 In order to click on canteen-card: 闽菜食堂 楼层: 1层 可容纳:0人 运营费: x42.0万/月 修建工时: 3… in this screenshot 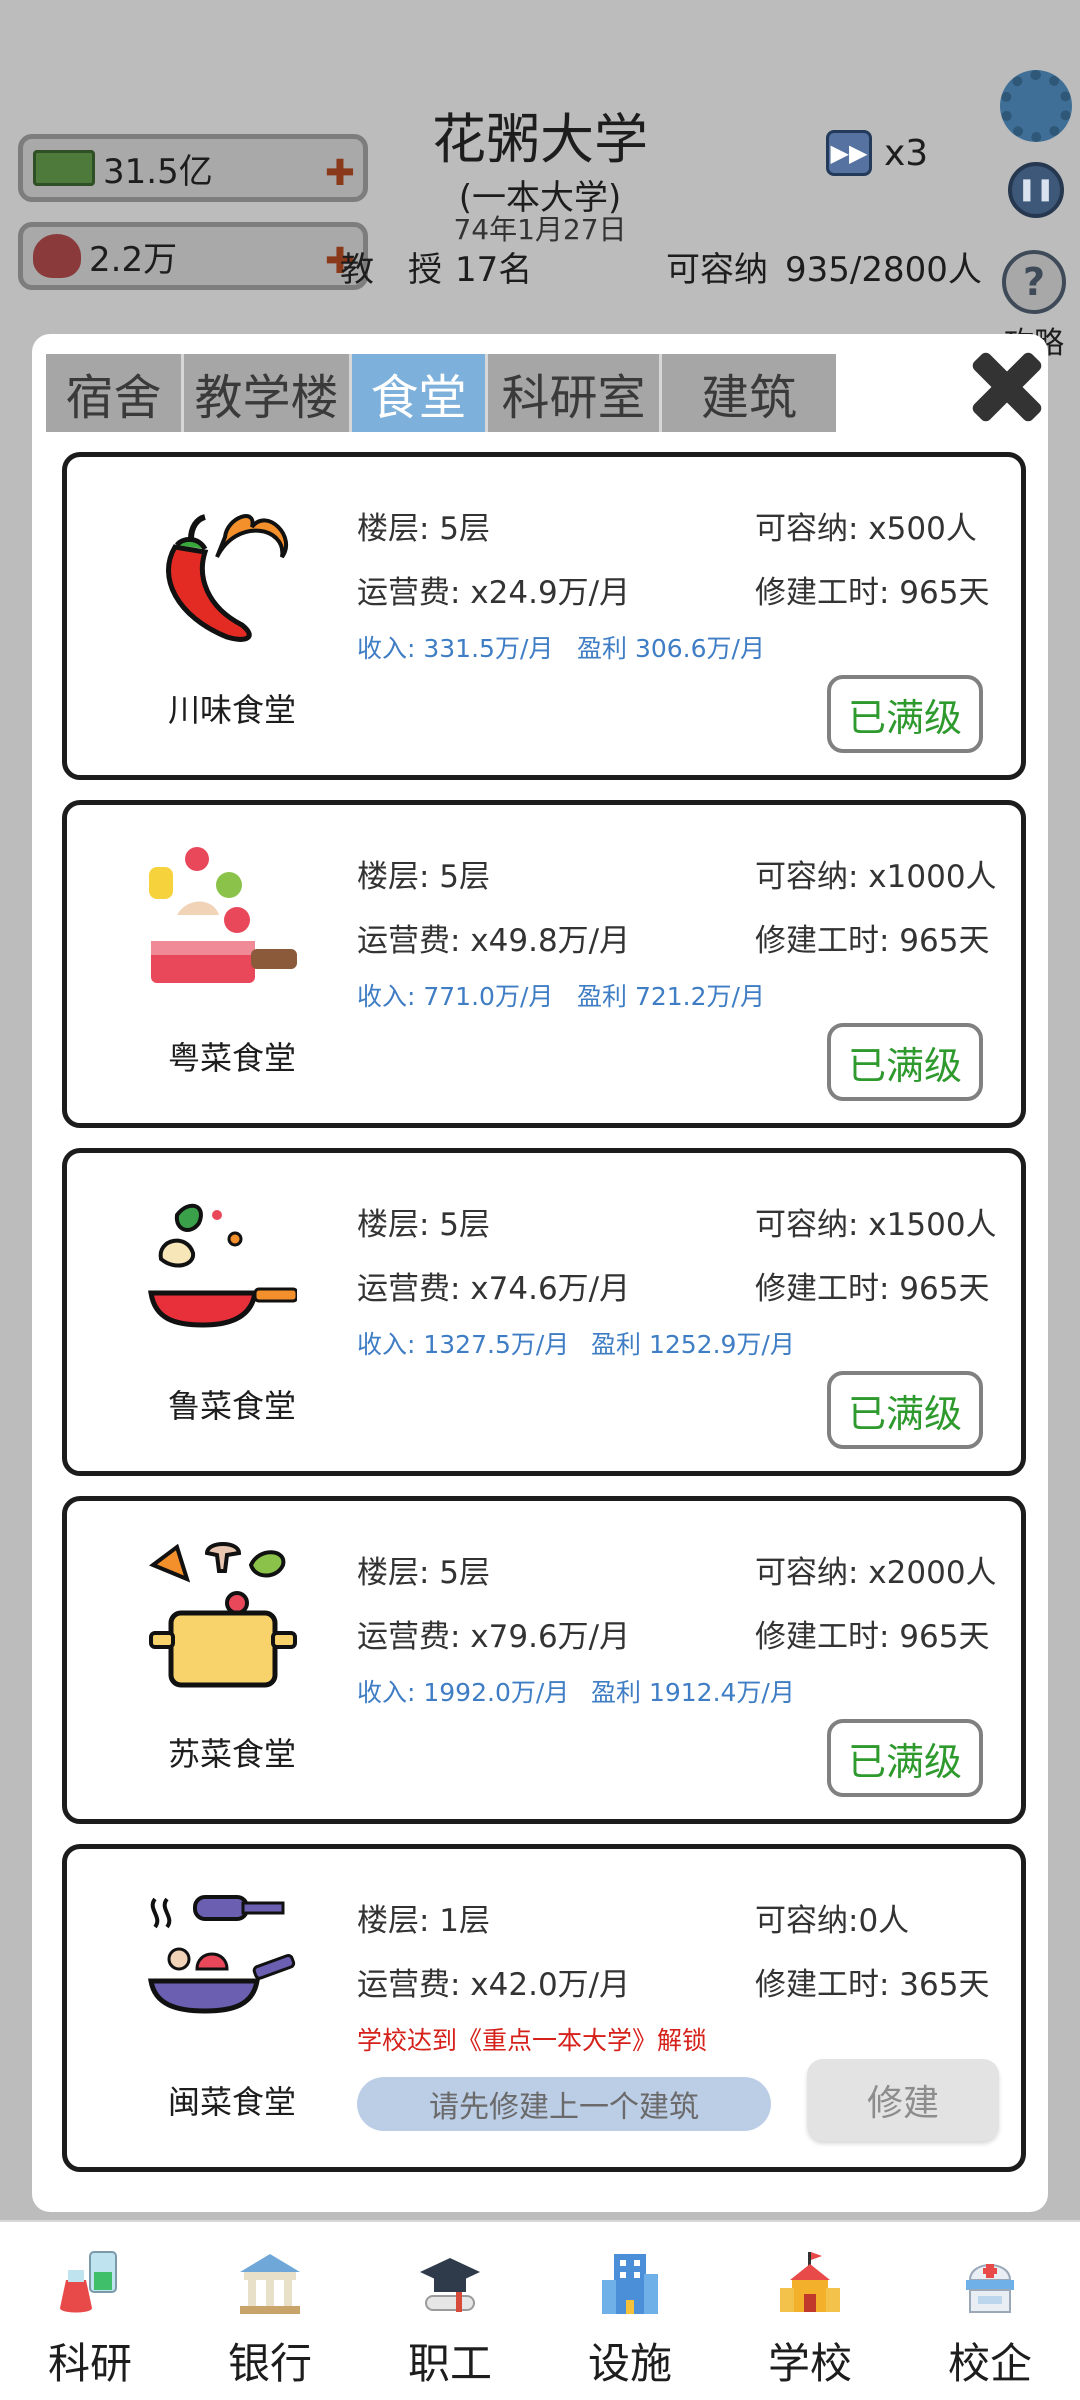, I will do `click(544, 2008)`.